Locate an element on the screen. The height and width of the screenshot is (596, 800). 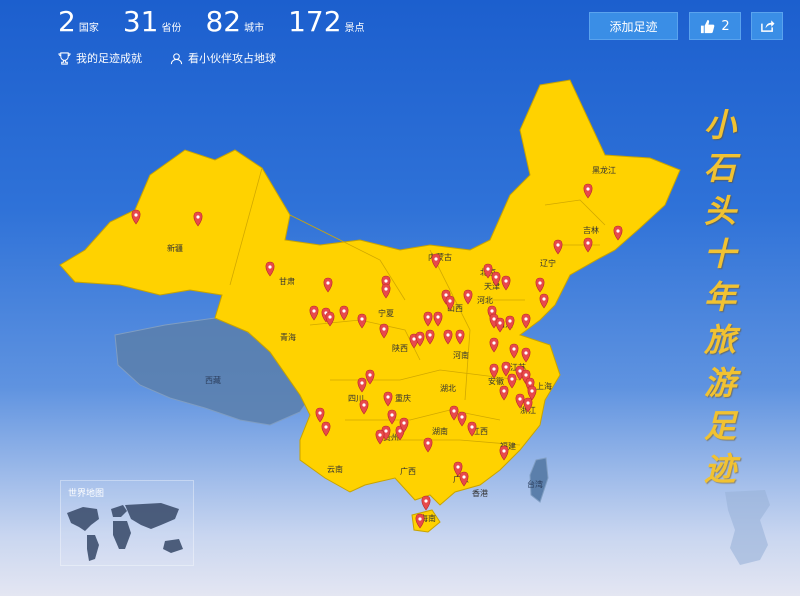
title-char: 迹 is located at coordinates (719, 469).